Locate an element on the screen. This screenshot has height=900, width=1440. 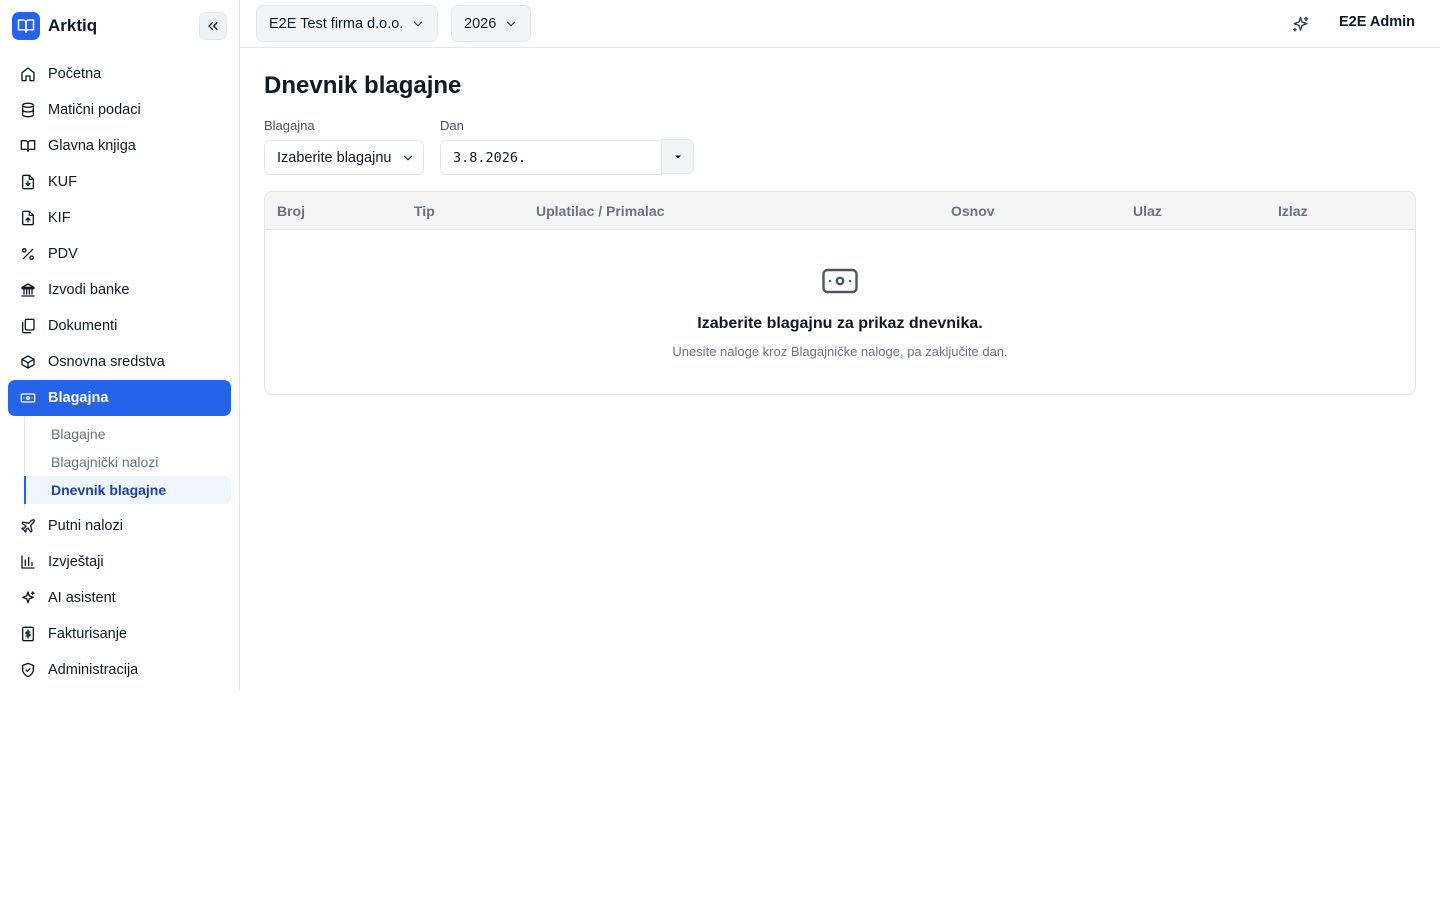
year-value: 2026 is located at coordinates (480, 23).